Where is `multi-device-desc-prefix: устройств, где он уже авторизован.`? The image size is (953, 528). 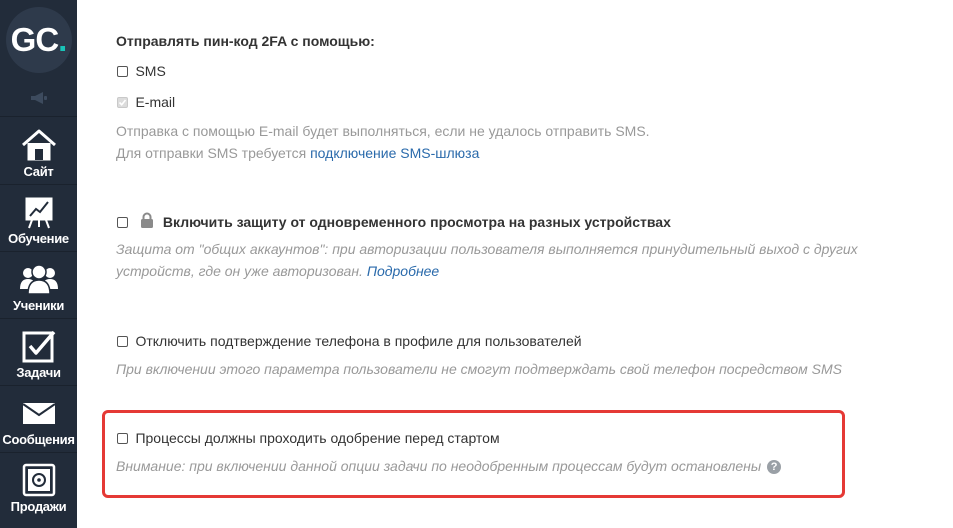 multi-device-desc-prefix: устройств, где он уже авторизован. is located at coordinates (241, 271).